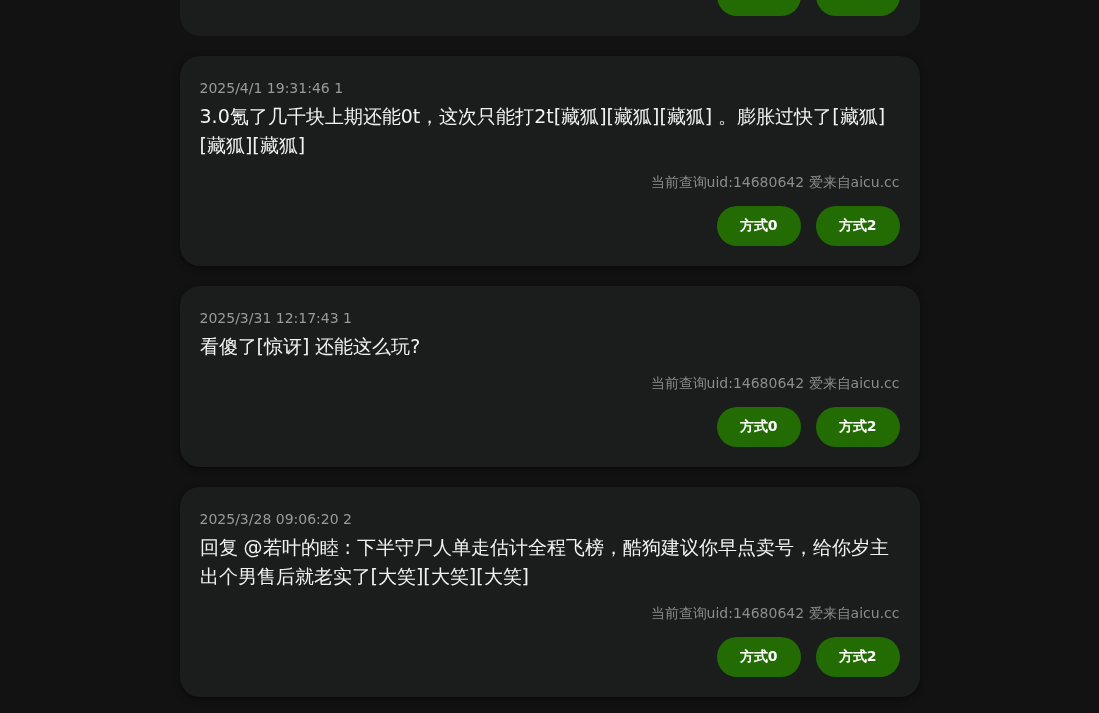 Image resolution: width=1099 pixels, height=713 pixels. What do you see at coordinates (310, 346) in the screenshot?
I see `comment-text: 看傻了[惊讶] 还能这么玩?` at bounding box center [310, 346].